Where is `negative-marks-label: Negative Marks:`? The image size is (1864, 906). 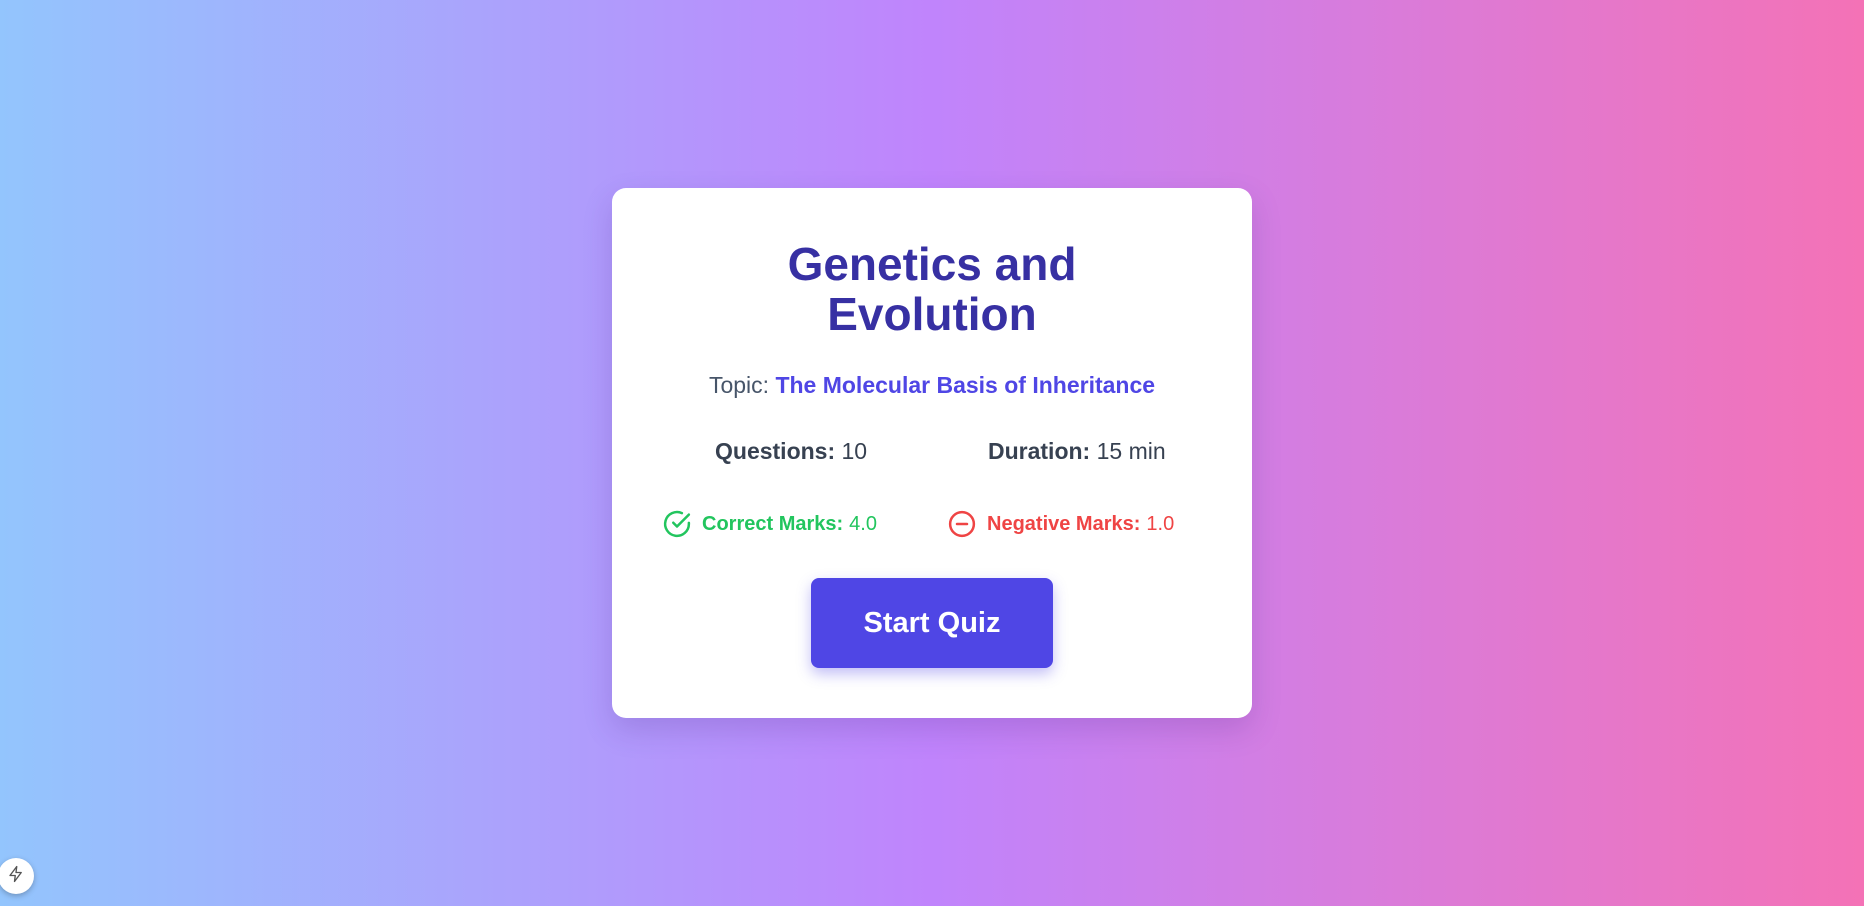 negative-marks-label: Negative Marks: is located at coordinates (1064, 523).